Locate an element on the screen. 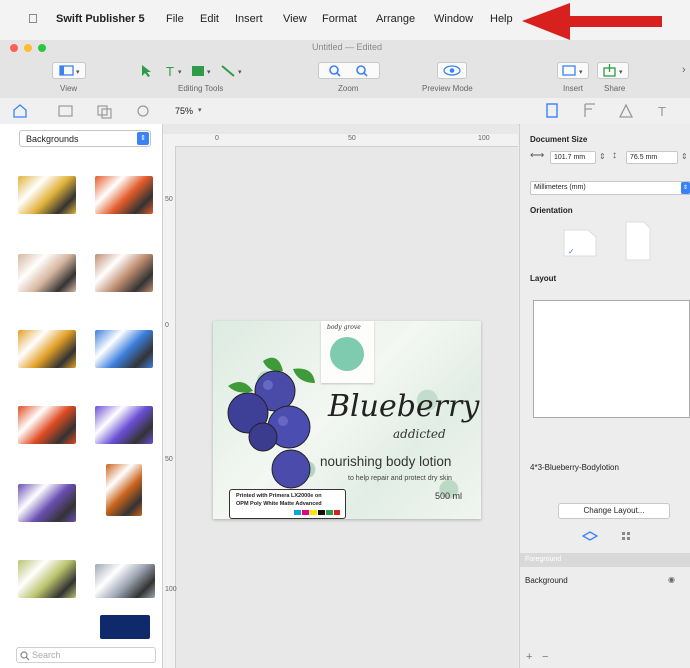 Image resolution: width=690 pixels, height=668 pixels. units-select: Millimeters (mm) ⇕ is located at coordinates (610, 188).